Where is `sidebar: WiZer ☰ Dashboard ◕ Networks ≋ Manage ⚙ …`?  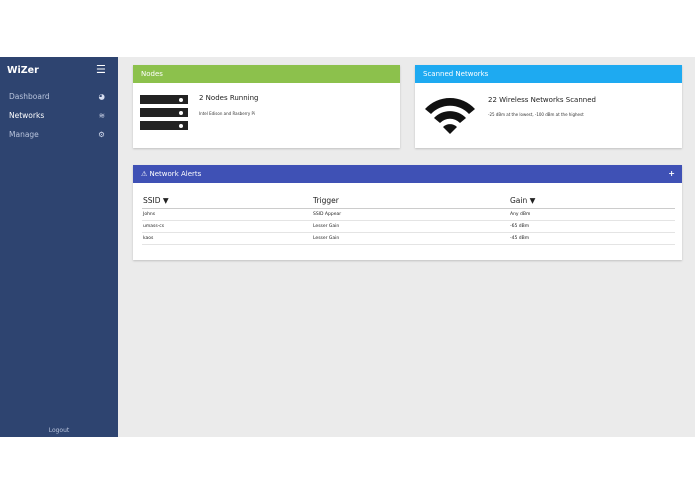
sidebar: WiZer ☰ Dashboard ◕ Networks ≋ Manage ⚙ … is located at coordinates (59, 247).